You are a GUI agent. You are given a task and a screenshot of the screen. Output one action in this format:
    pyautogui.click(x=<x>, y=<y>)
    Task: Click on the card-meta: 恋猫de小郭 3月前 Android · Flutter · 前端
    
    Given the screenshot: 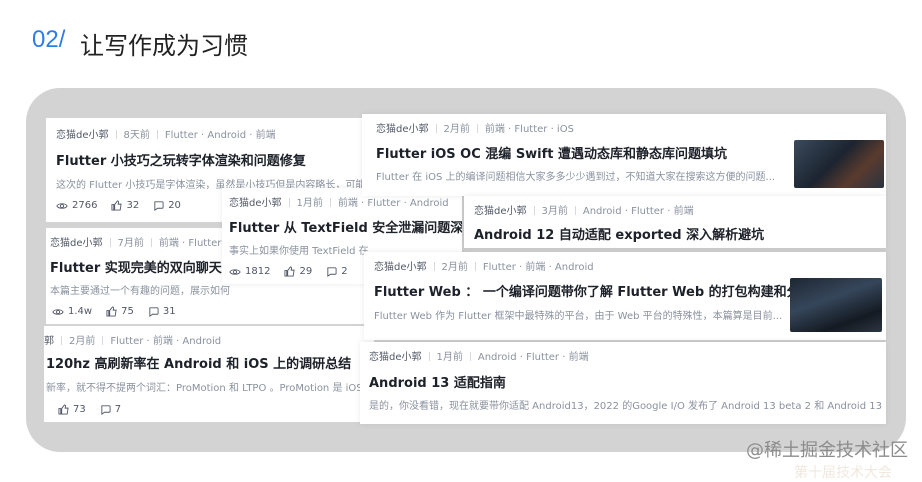 What is the action you would take?
    pyautogui.click(x=584, y=209)
    